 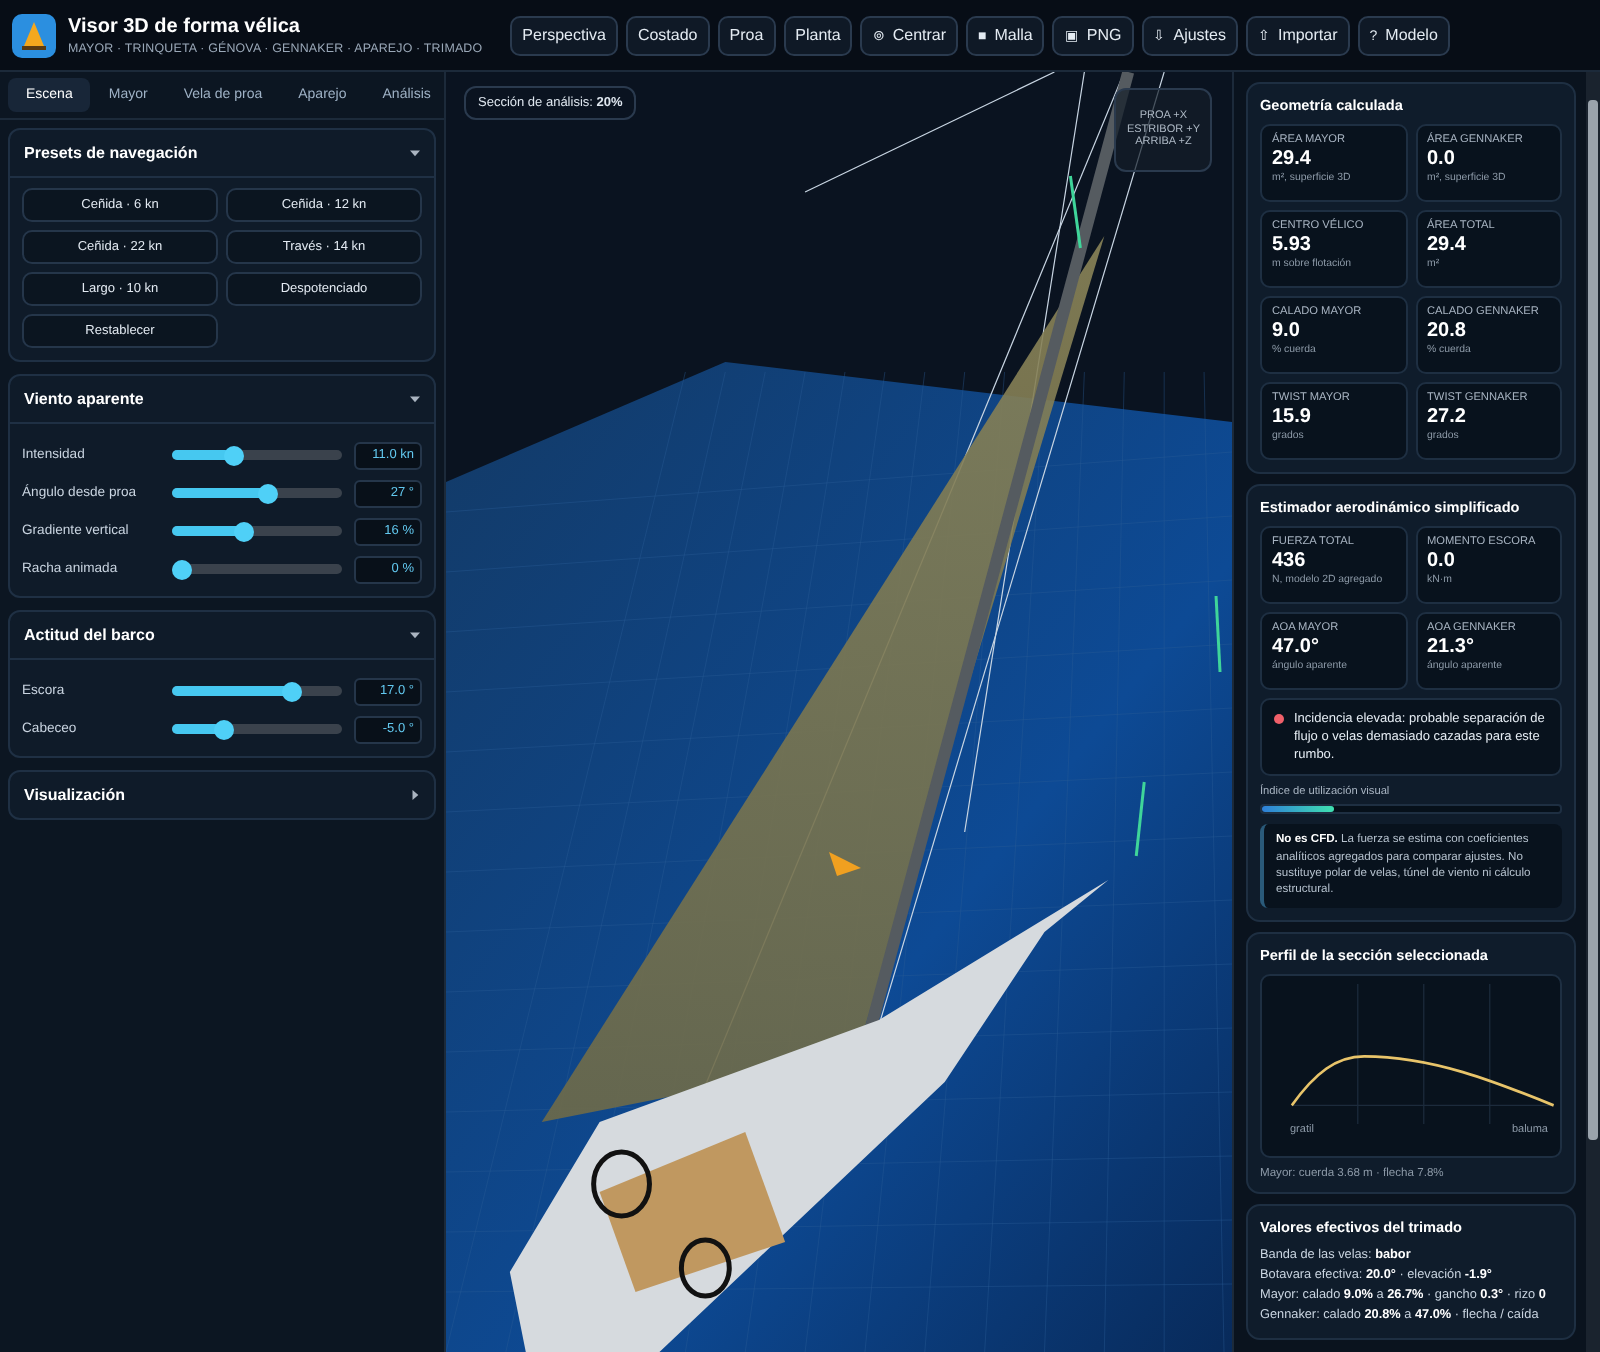 What do you see at coordinates (818, 35) in the screenshot?
I see `toolbar-button: Planta` at bounding box center [818, 35].